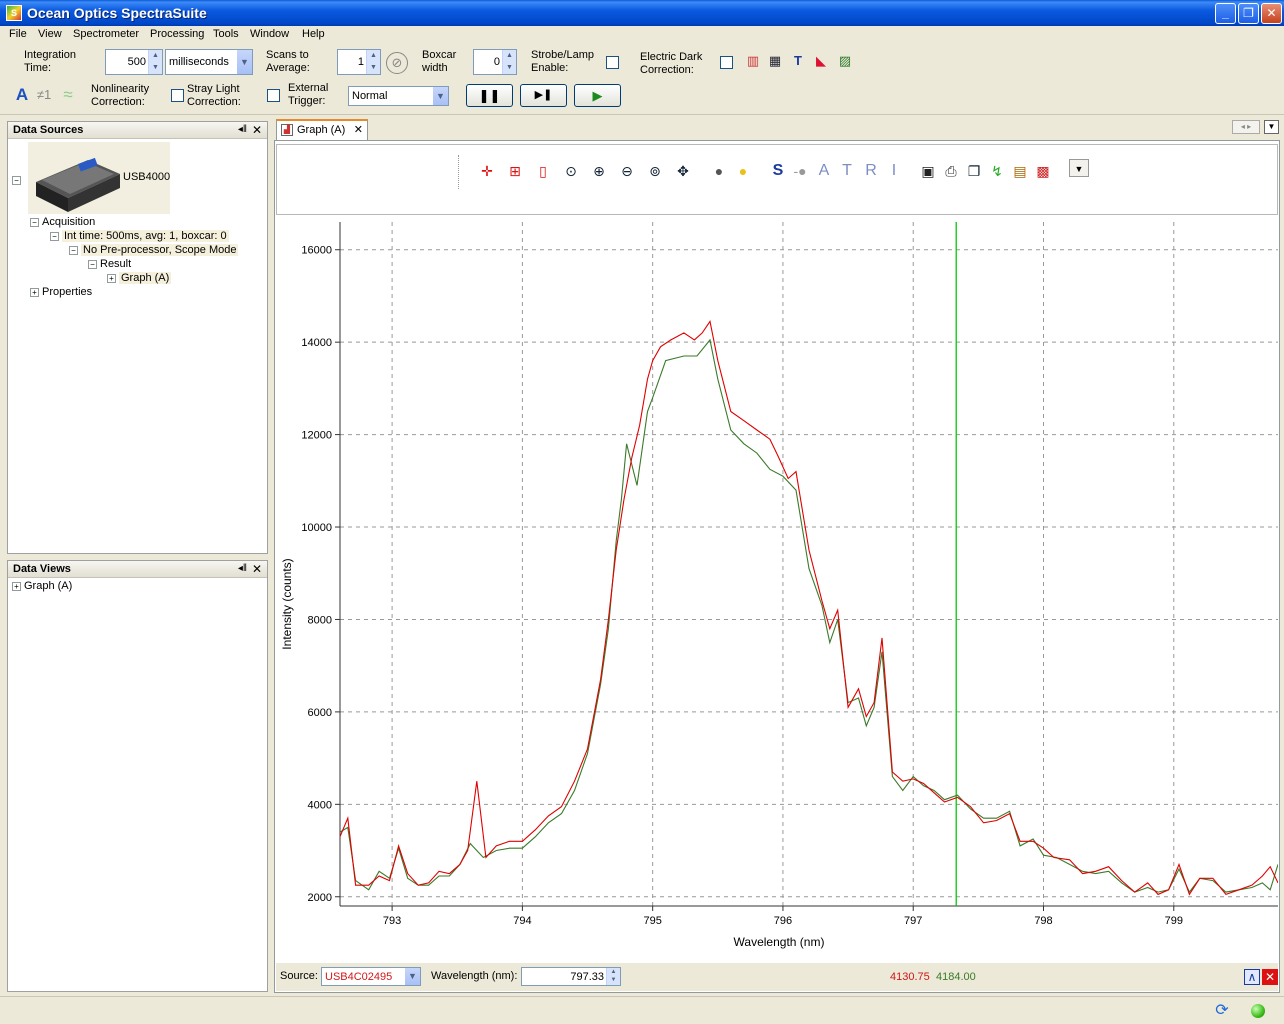  Describe the element at coordinates (571, 976) in the screenshot. I see `wavelength-spinner: 797.33 ▲ ▼` at that location.